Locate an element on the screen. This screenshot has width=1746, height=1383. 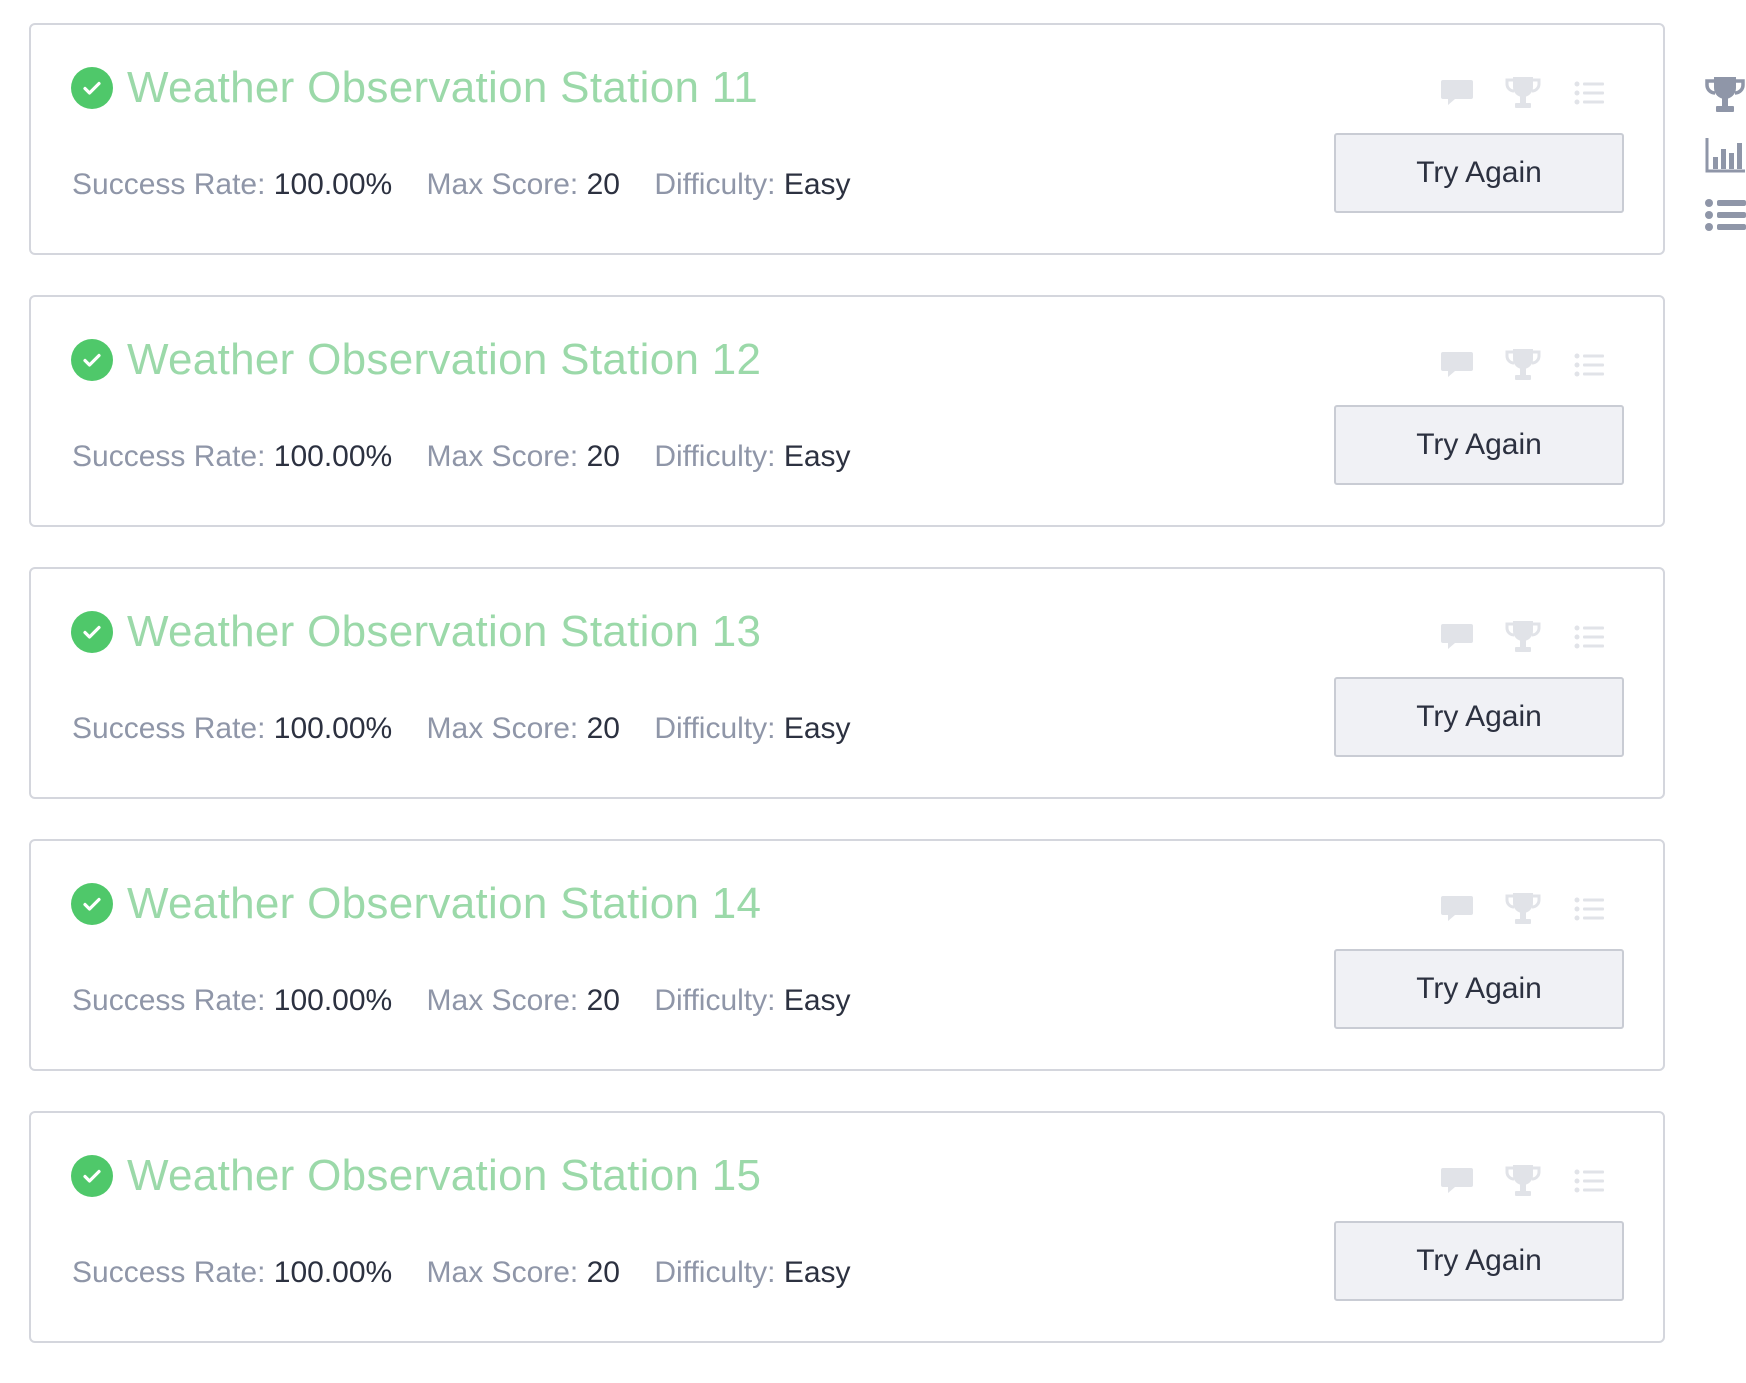
challenge-title-row: Weather Observation Station 15 is located at coordinates (416, 1176).